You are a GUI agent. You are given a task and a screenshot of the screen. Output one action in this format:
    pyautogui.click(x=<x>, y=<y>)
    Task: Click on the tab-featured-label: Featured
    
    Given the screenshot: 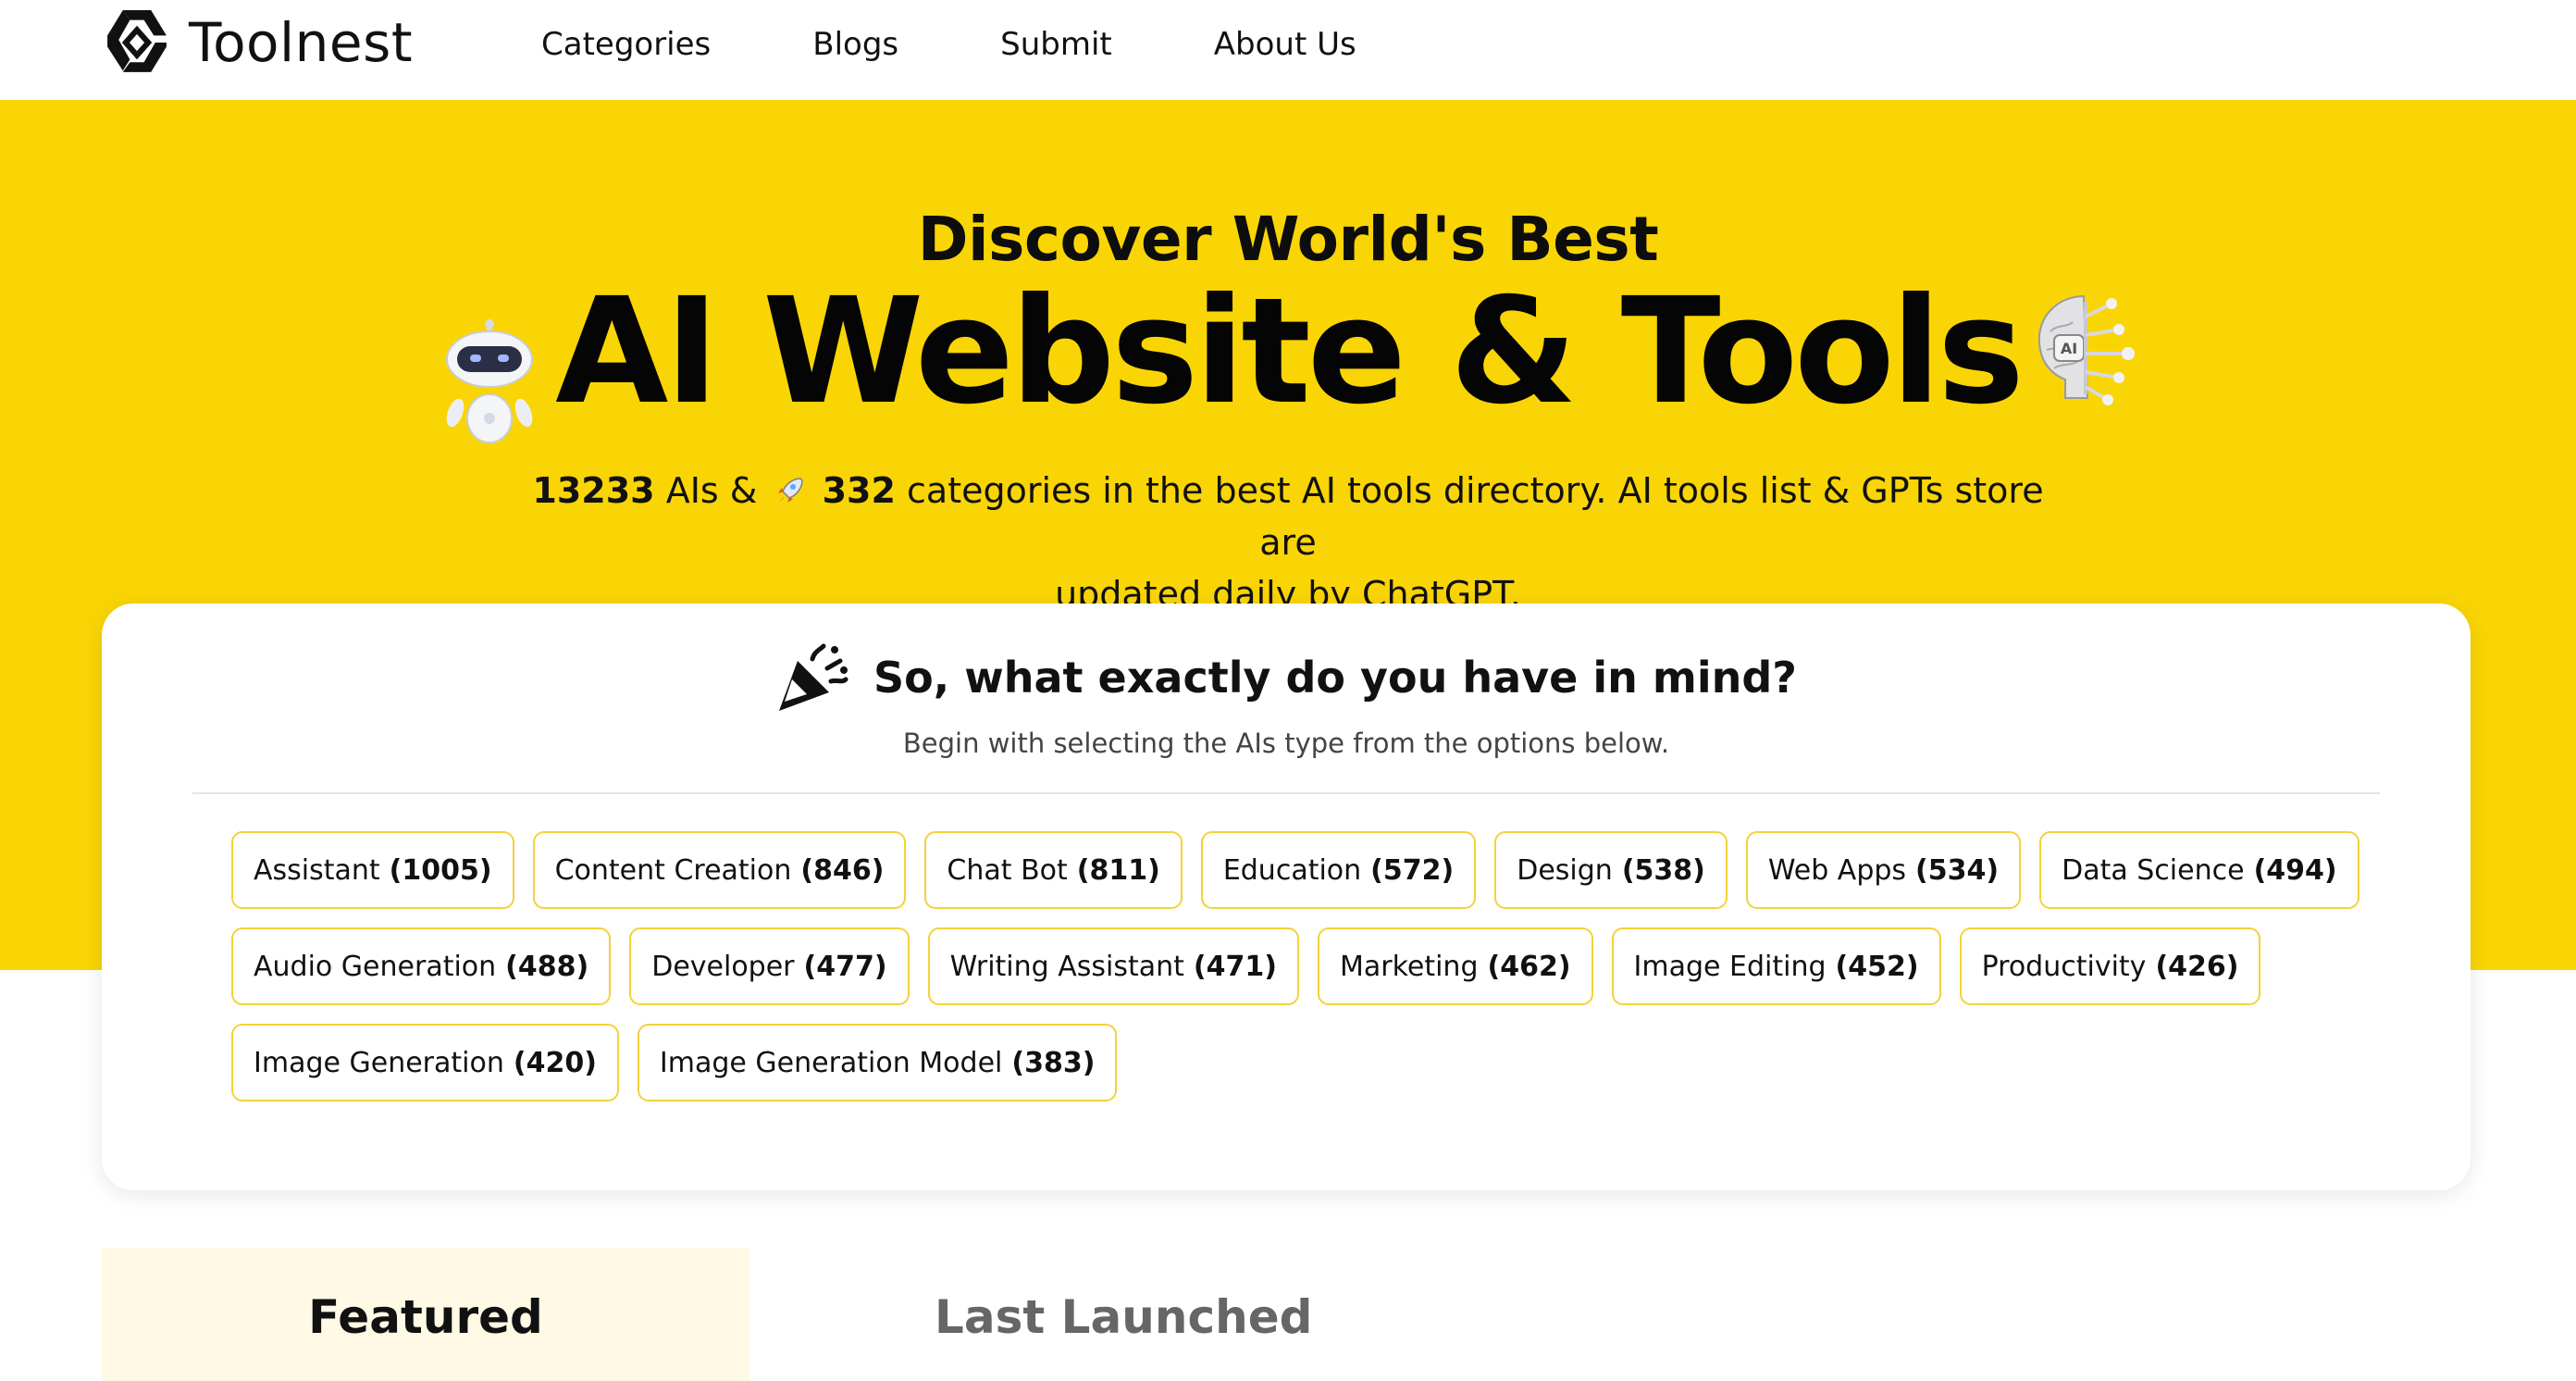 What is the action you would take?
    pyautogui.click(x=426, y=1317)
    